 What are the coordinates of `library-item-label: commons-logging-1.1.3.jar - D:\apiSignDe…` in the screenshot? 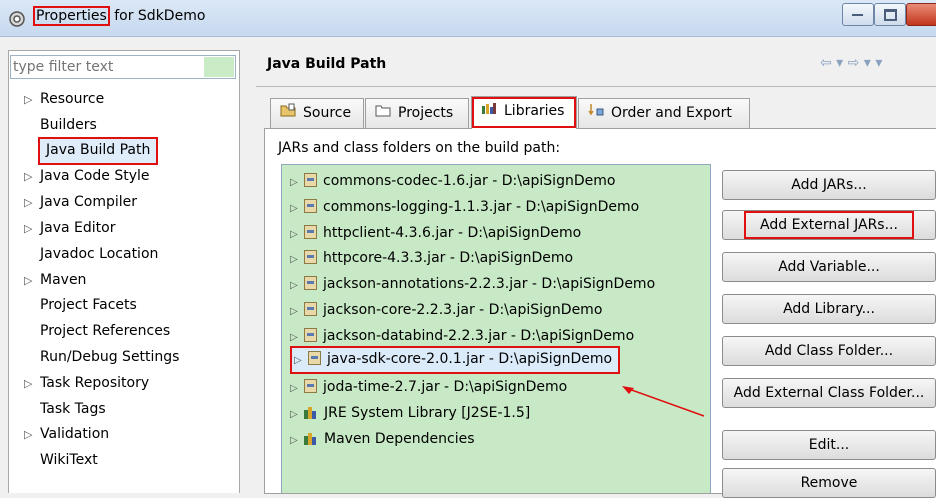 It's located at (481, 206).